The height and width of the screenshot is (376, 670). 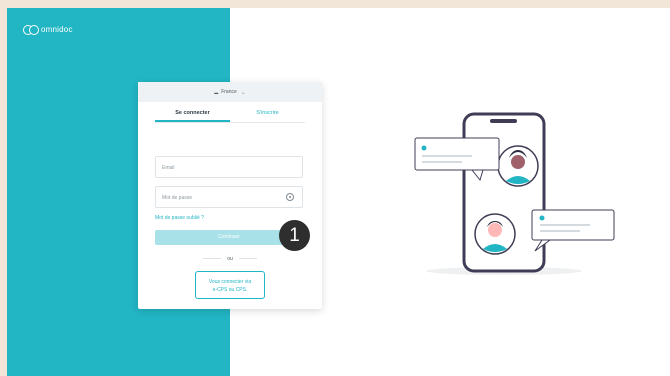 I want to click on auth-tabs: Se connecter S'inscrire, so click(x=230, y=112).